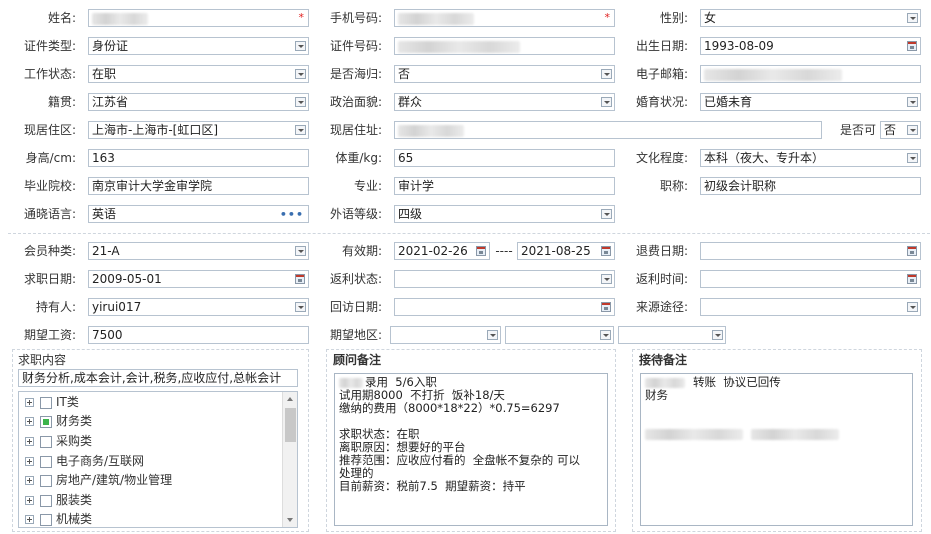  I want to click on valid-from-field: 2021-02-26, so click(442, 251).